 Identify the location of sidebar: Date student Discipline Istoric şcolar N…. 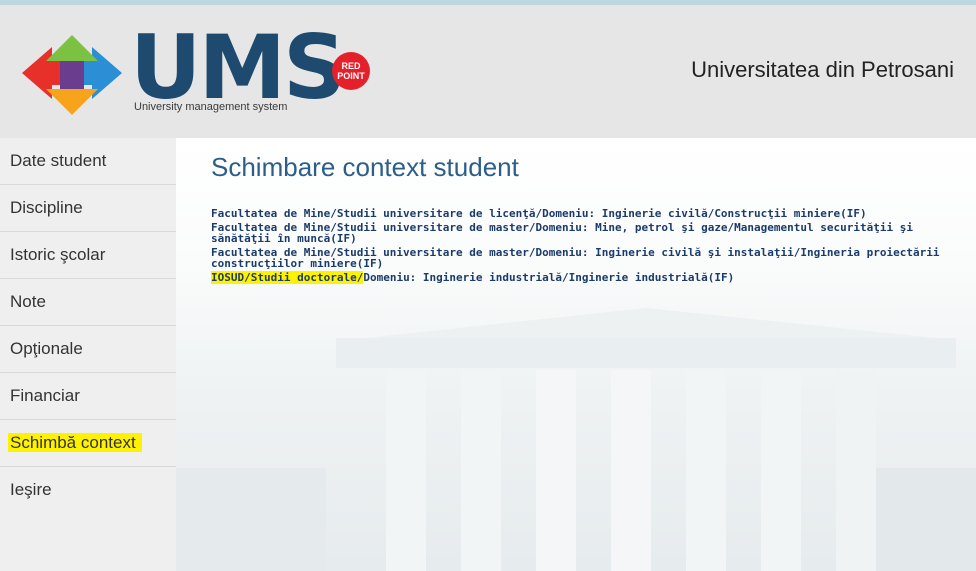
(88, 354).